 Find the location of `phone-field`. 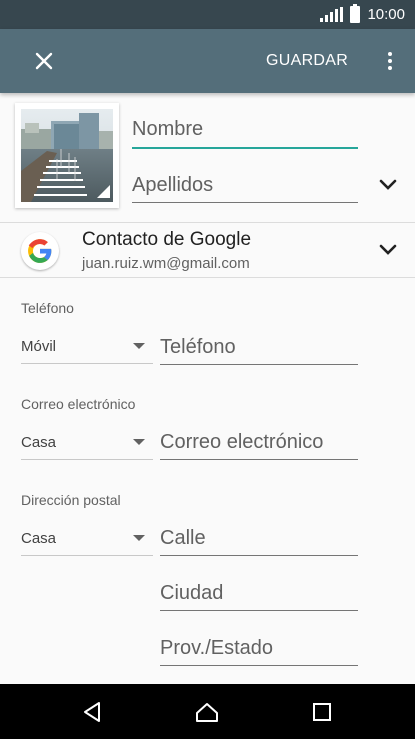

phone-field is located at coordinates (259, 348).